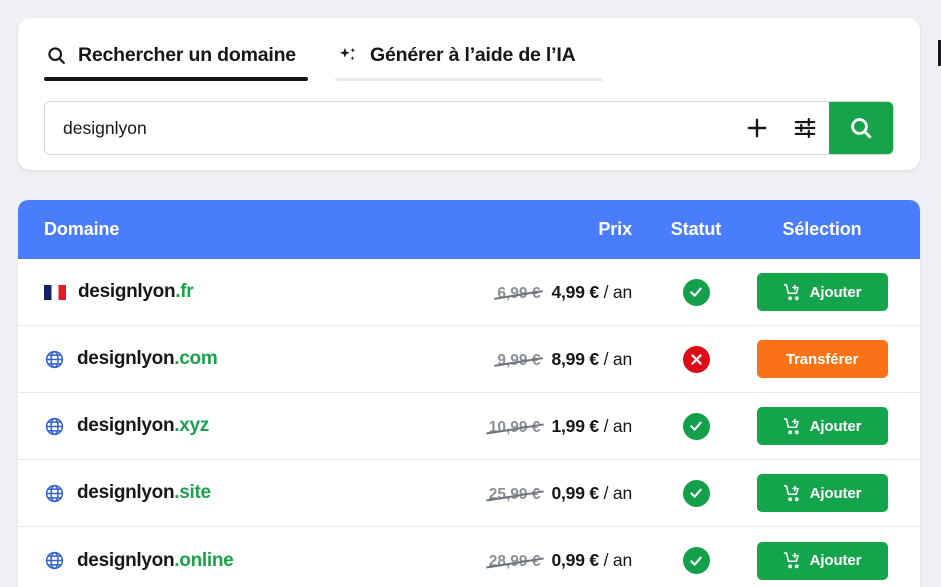 The image size is (941, 587). I want to click on transfer-domain-button: Transférer, so click(822, 359).